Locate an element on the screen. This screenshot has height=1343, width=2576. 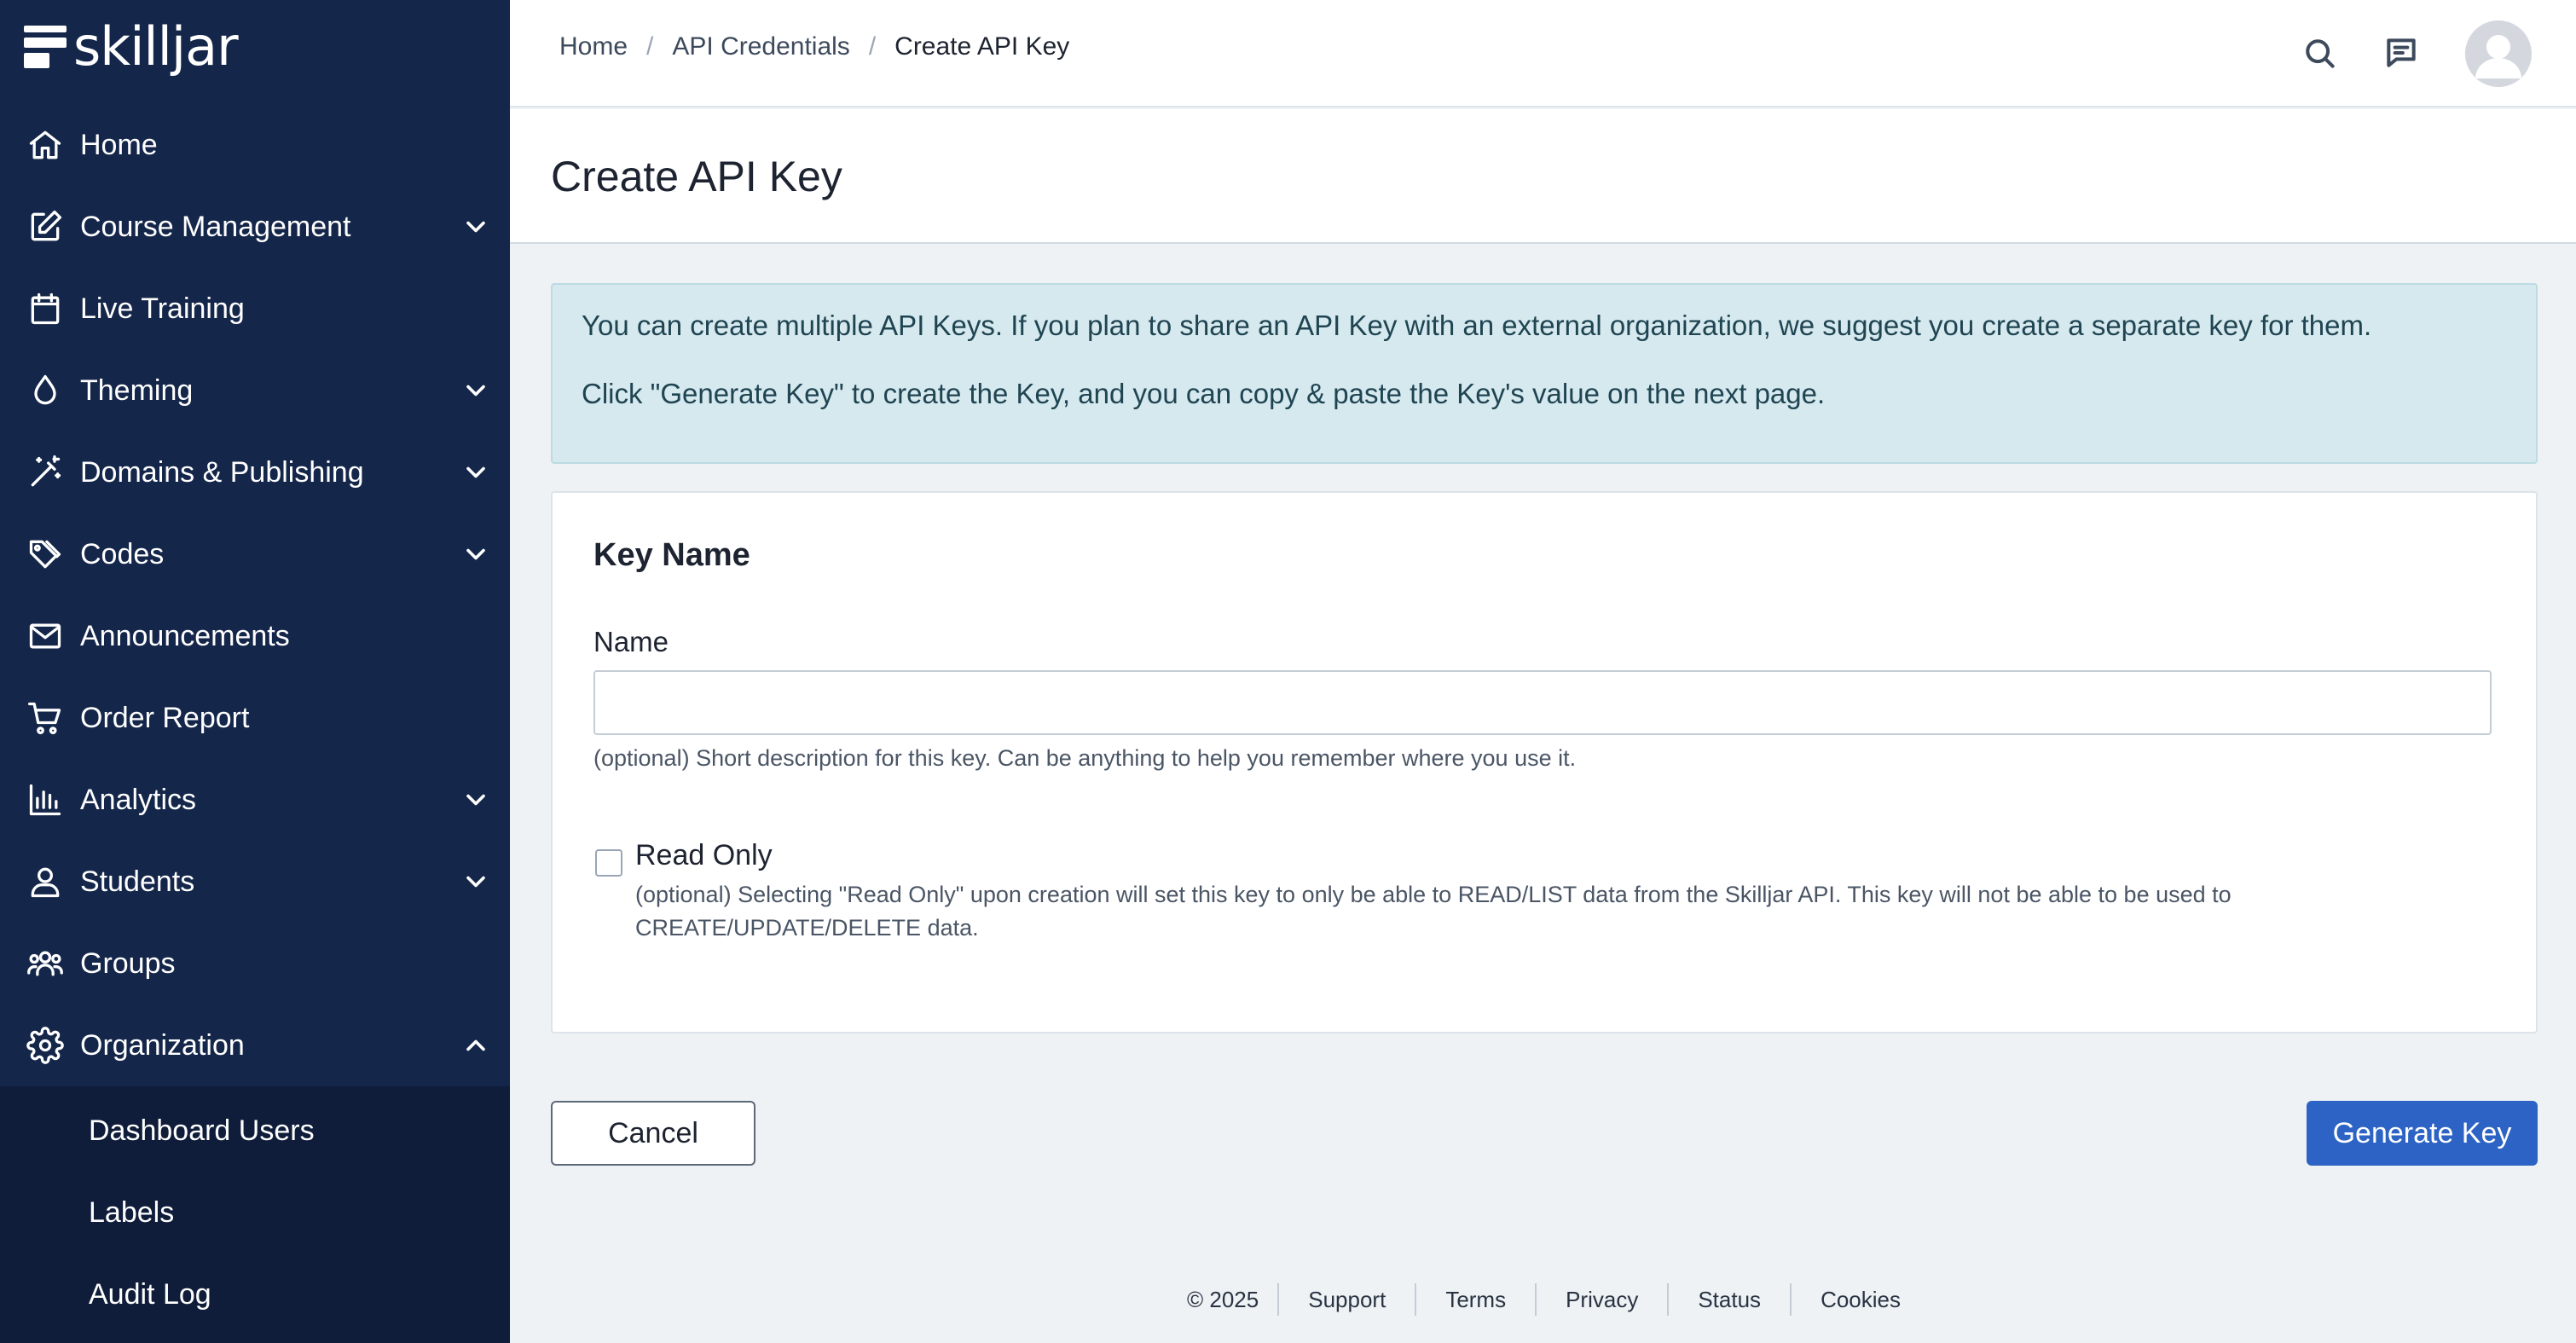
calendar-icon is located at coordinates (45, 308).